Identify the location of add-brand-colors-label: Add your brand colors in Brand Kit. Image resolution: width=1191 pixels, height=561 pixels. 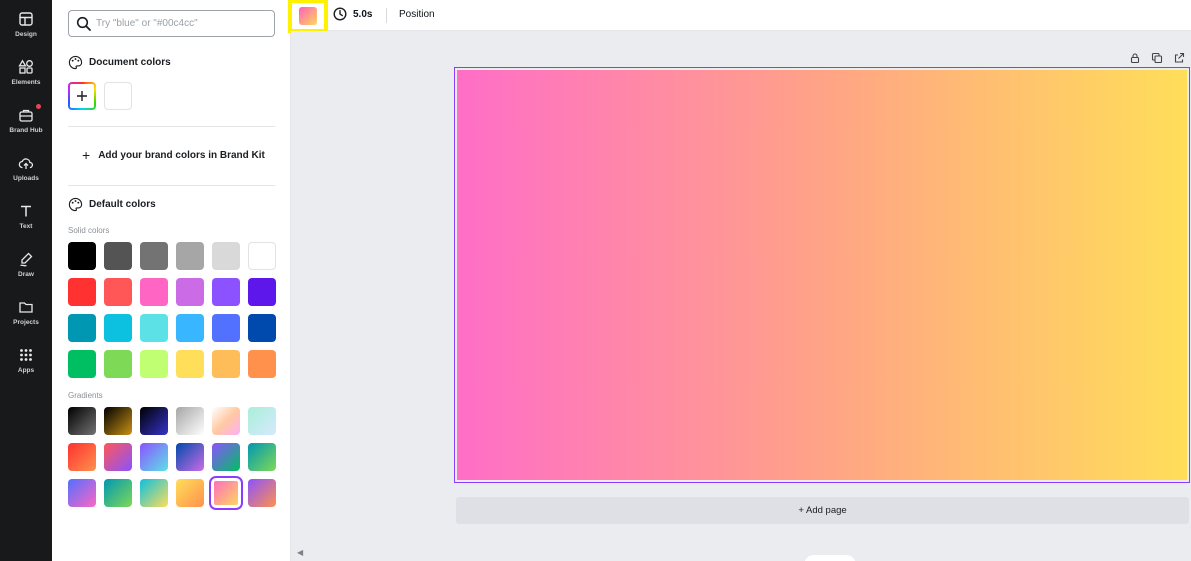
(181, 155).